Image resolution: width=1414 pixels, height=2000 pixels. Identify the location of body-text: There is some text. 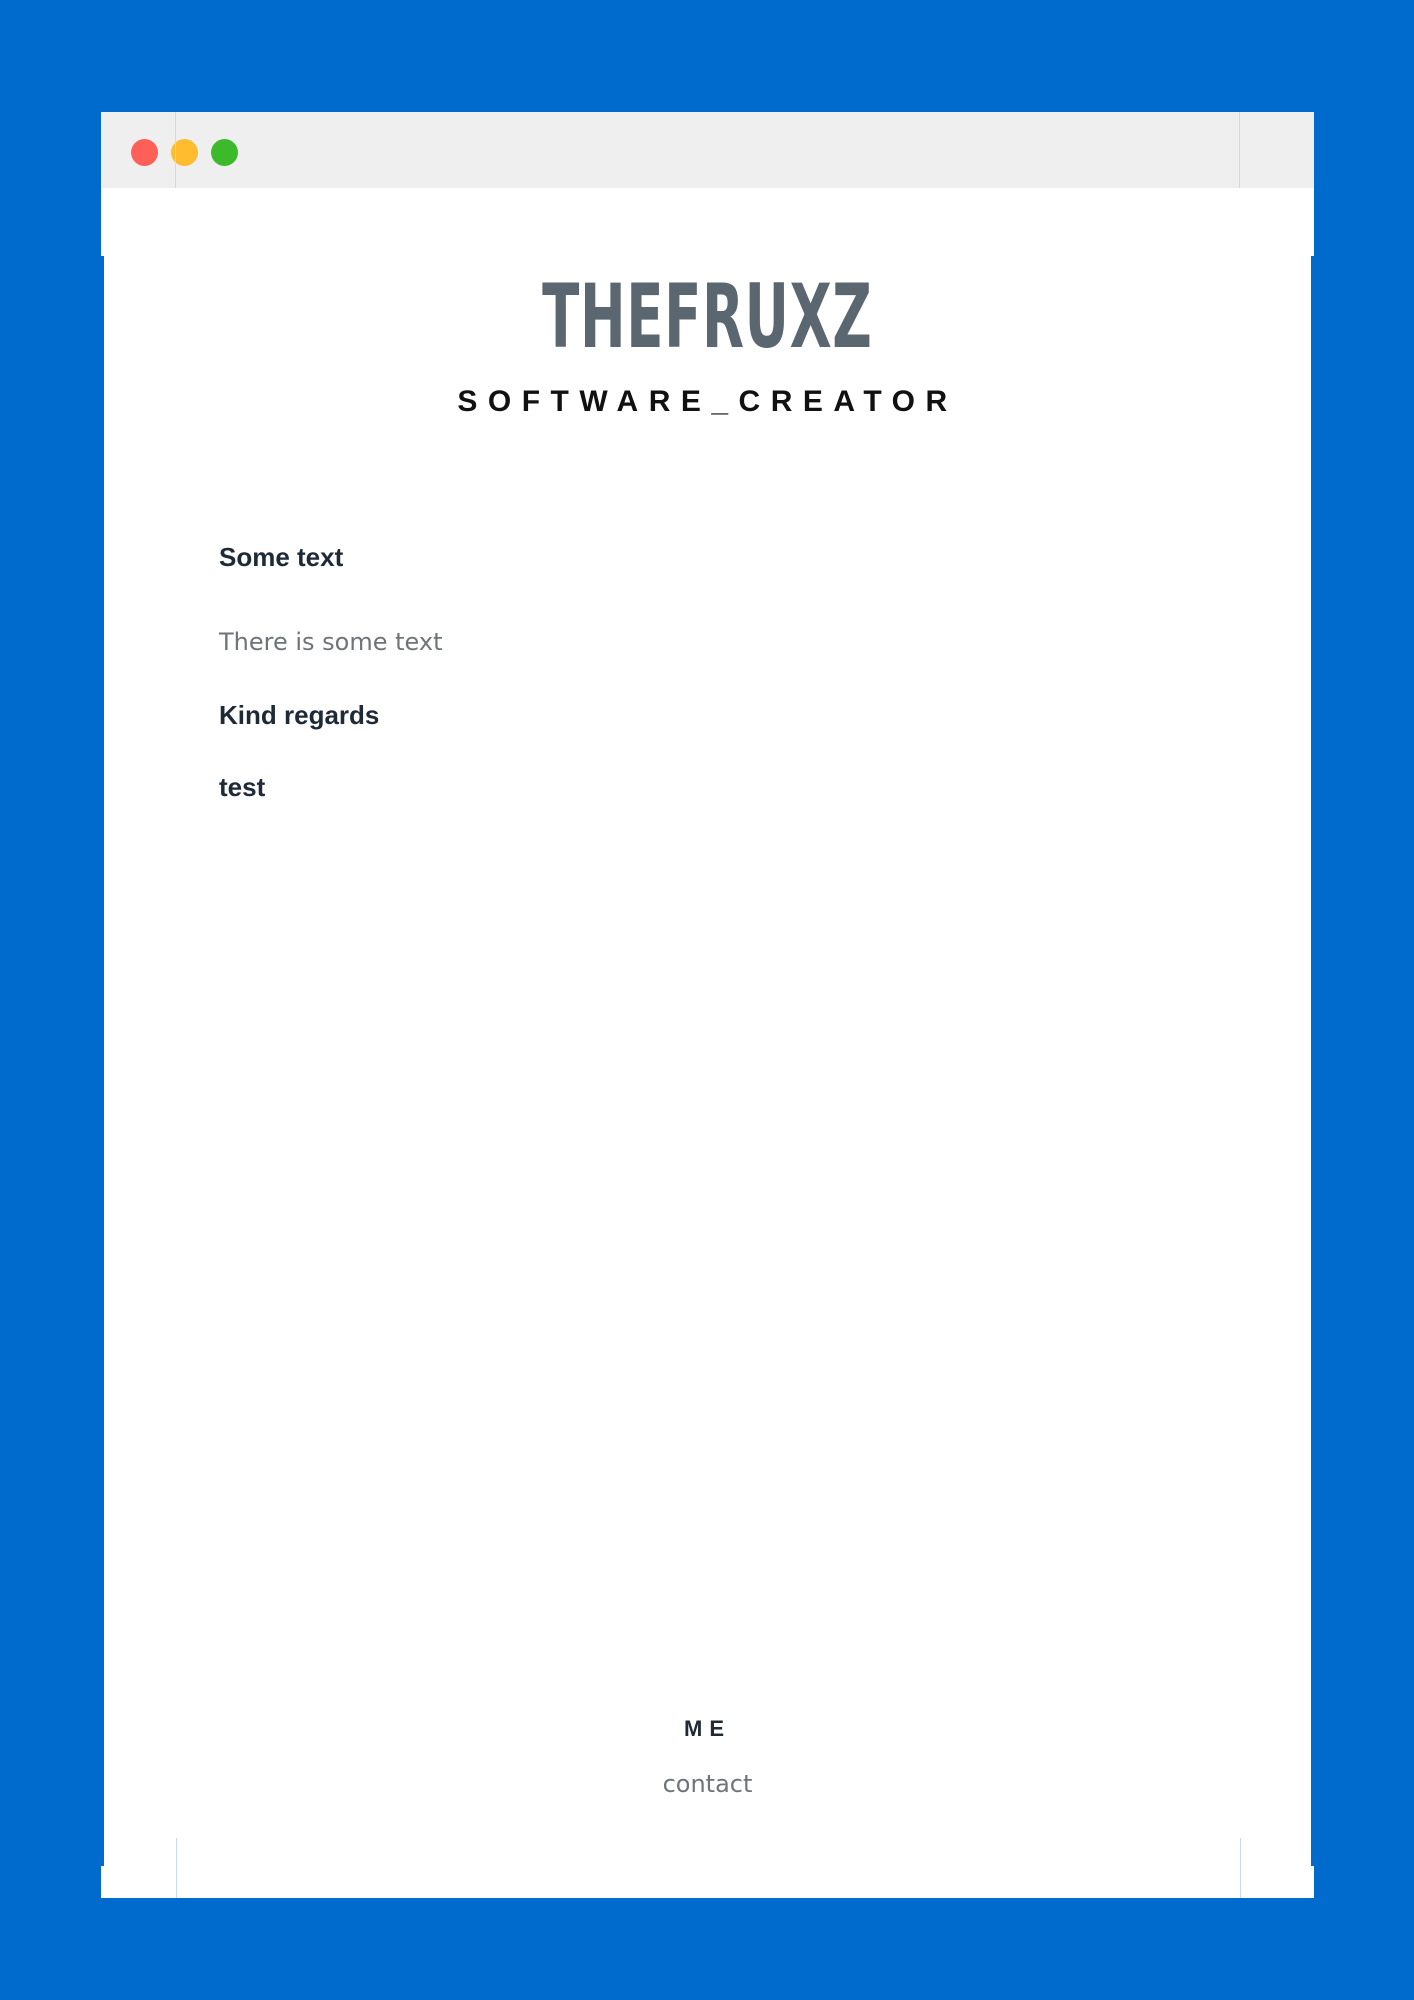
(331, 642).